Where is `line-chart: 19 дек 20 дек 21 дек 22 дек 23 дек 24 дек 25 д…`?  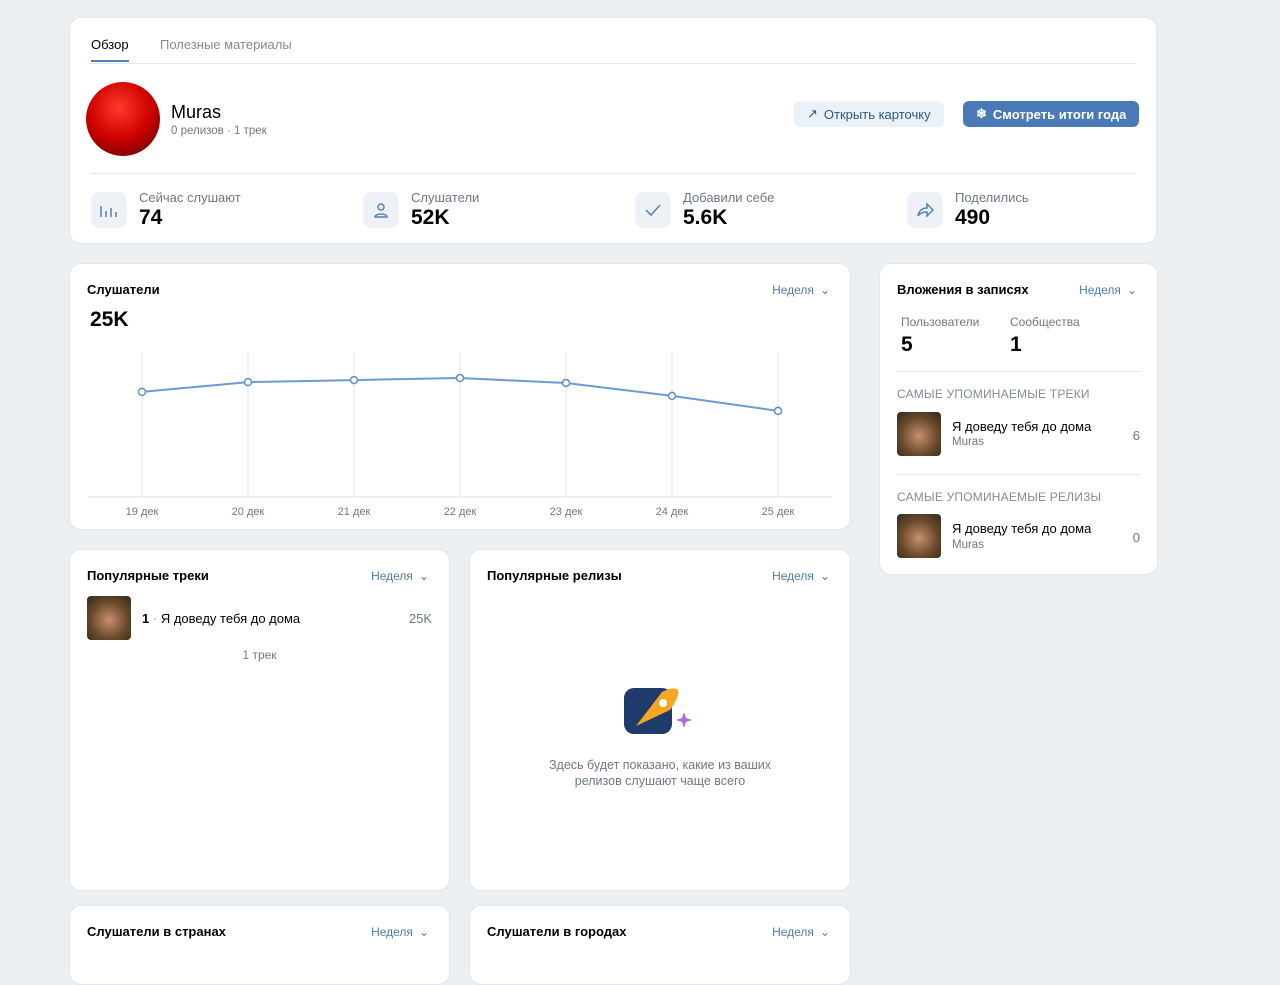
line-chart: 19 дек 20 дек 21 дек 22 дек 23 дек 24 дек 25 д… is located at coordinates (460, 435).